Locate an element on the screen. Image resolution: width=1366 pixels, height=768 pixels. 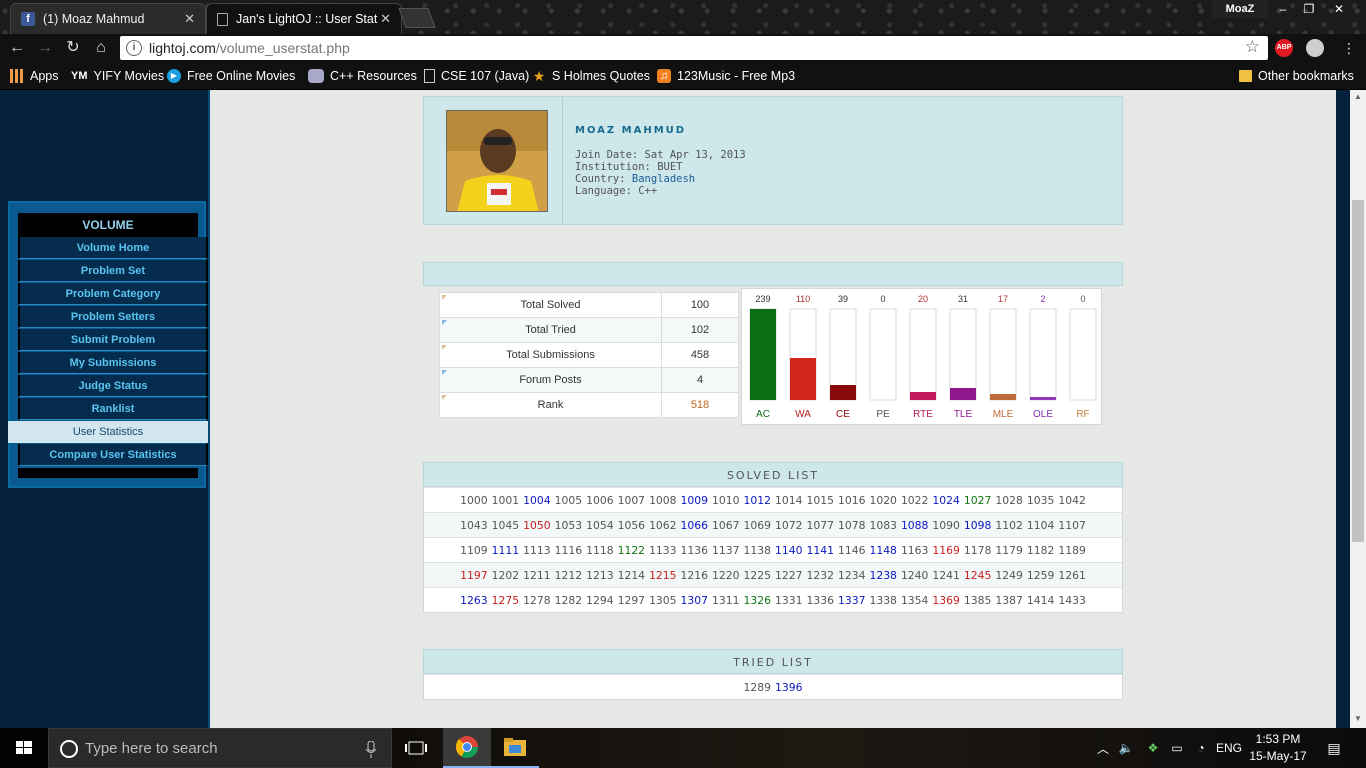
problem-id-link: 1305 is located at coordinates (662, 600).